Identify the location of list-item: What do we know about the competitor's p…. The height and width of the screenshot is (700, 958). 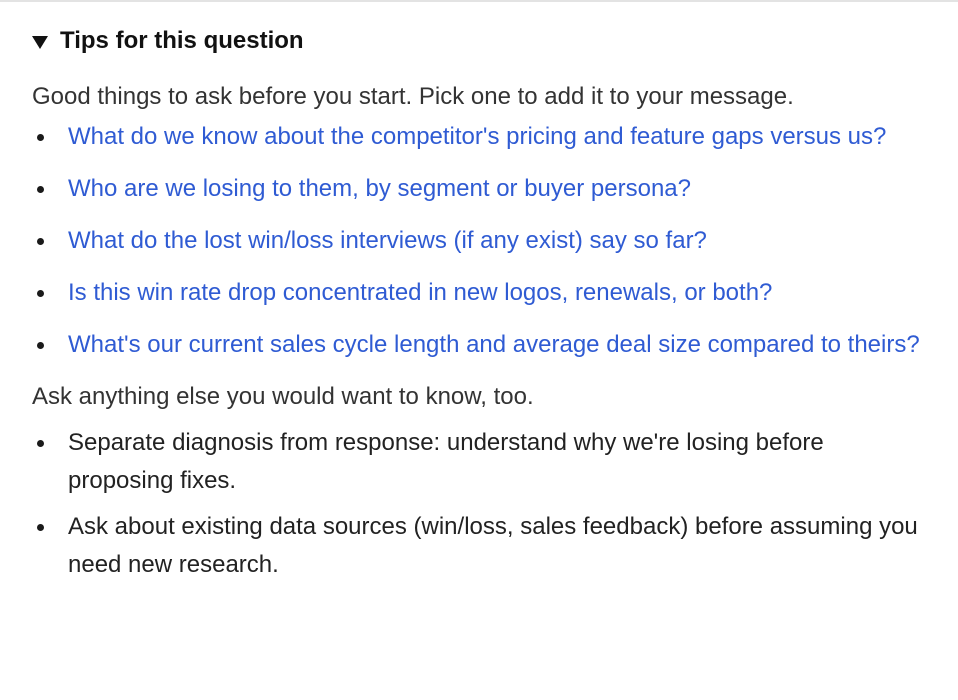
(482, 137).